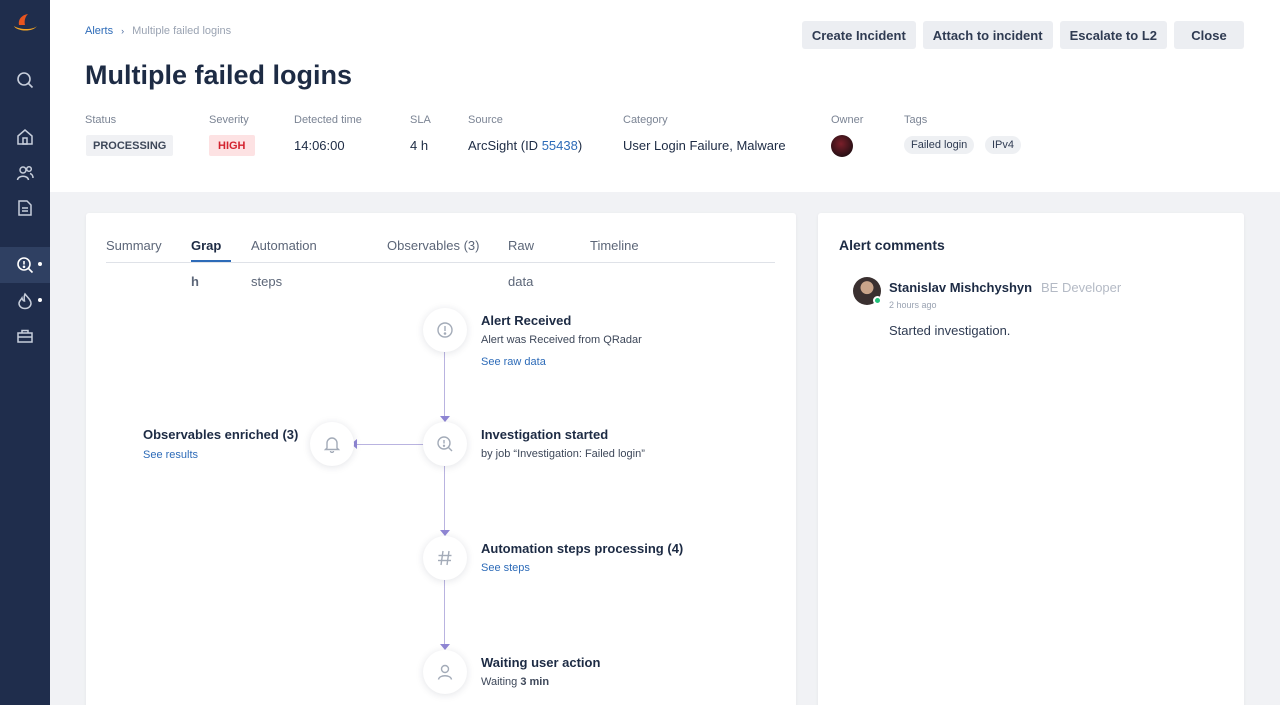 This screenshot has height=705, width=1280. What do you see at coordinates (123, 31) in the screenshot?
I see `chevron-right-icon: ›` at bounding box center [123, 31].